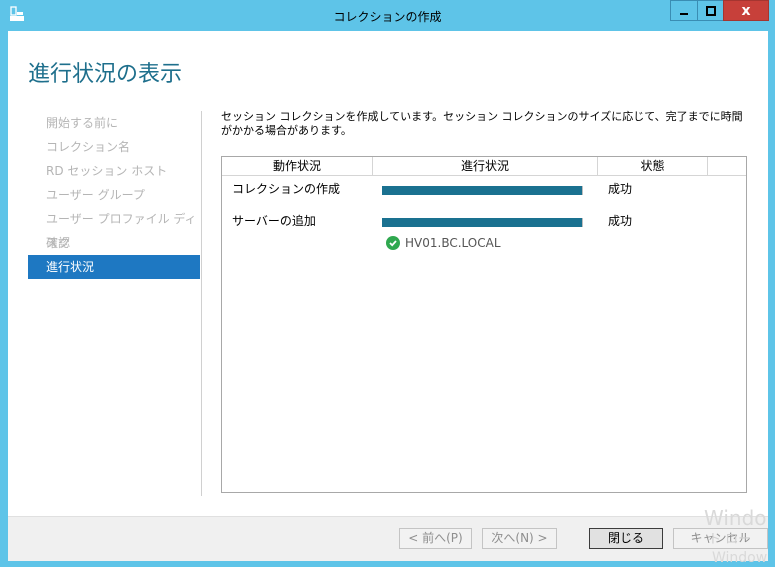 The image size is (775, 567). What do you see at coordinates (393, 243) in the screenshot?
I see `success-check-icon` at bounding box center [393, 243].